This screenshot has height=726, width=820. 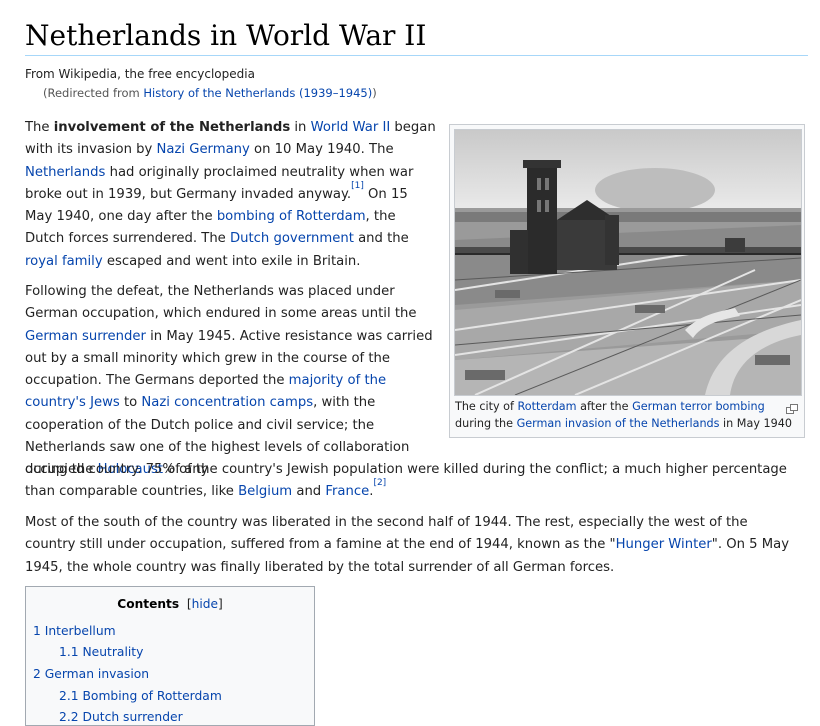 I want to click on redirect-link: History of the Netherlands (1939–1945), so click(x=257, y=93).